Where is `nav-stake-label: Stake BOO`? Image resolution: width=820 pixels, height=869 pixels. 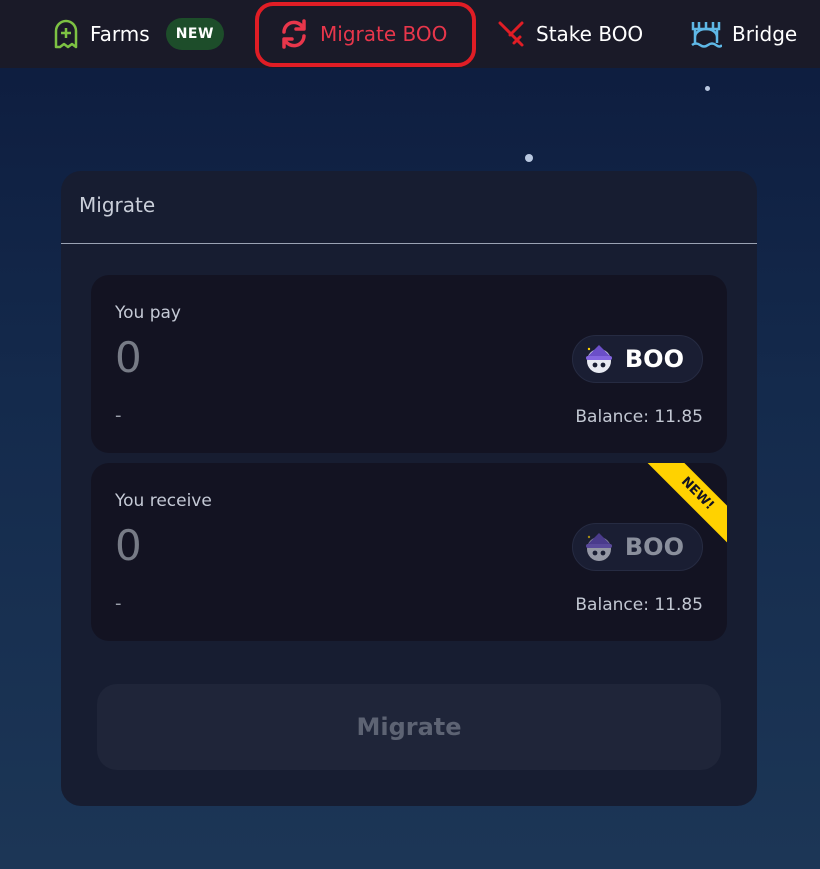 nav-stake-label: Stake BOO is located at coordinates (590, 34).